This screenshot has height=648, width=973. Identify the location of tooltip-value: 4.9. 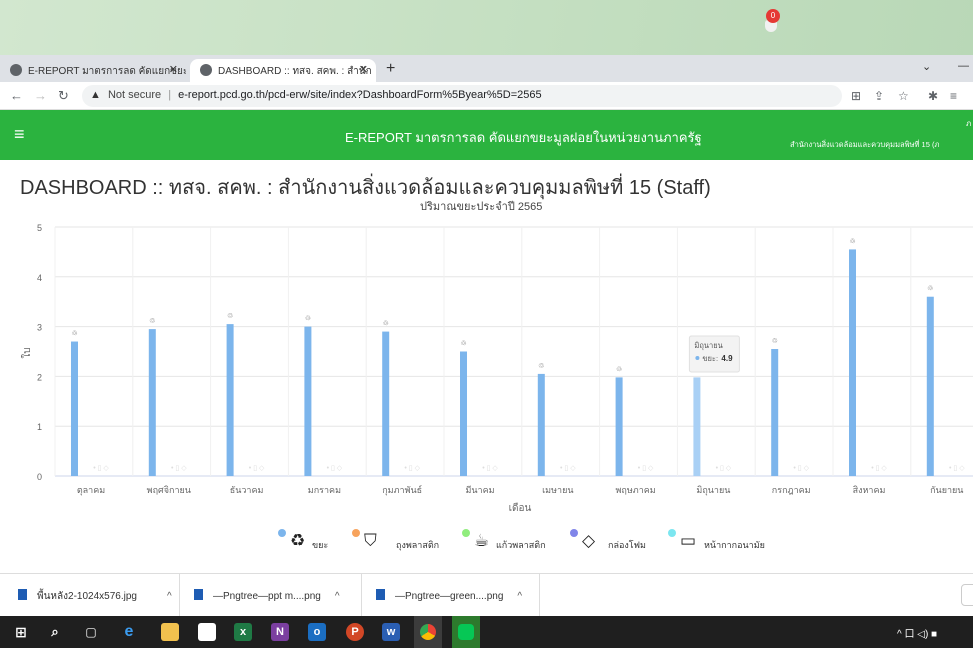
(727, 358).